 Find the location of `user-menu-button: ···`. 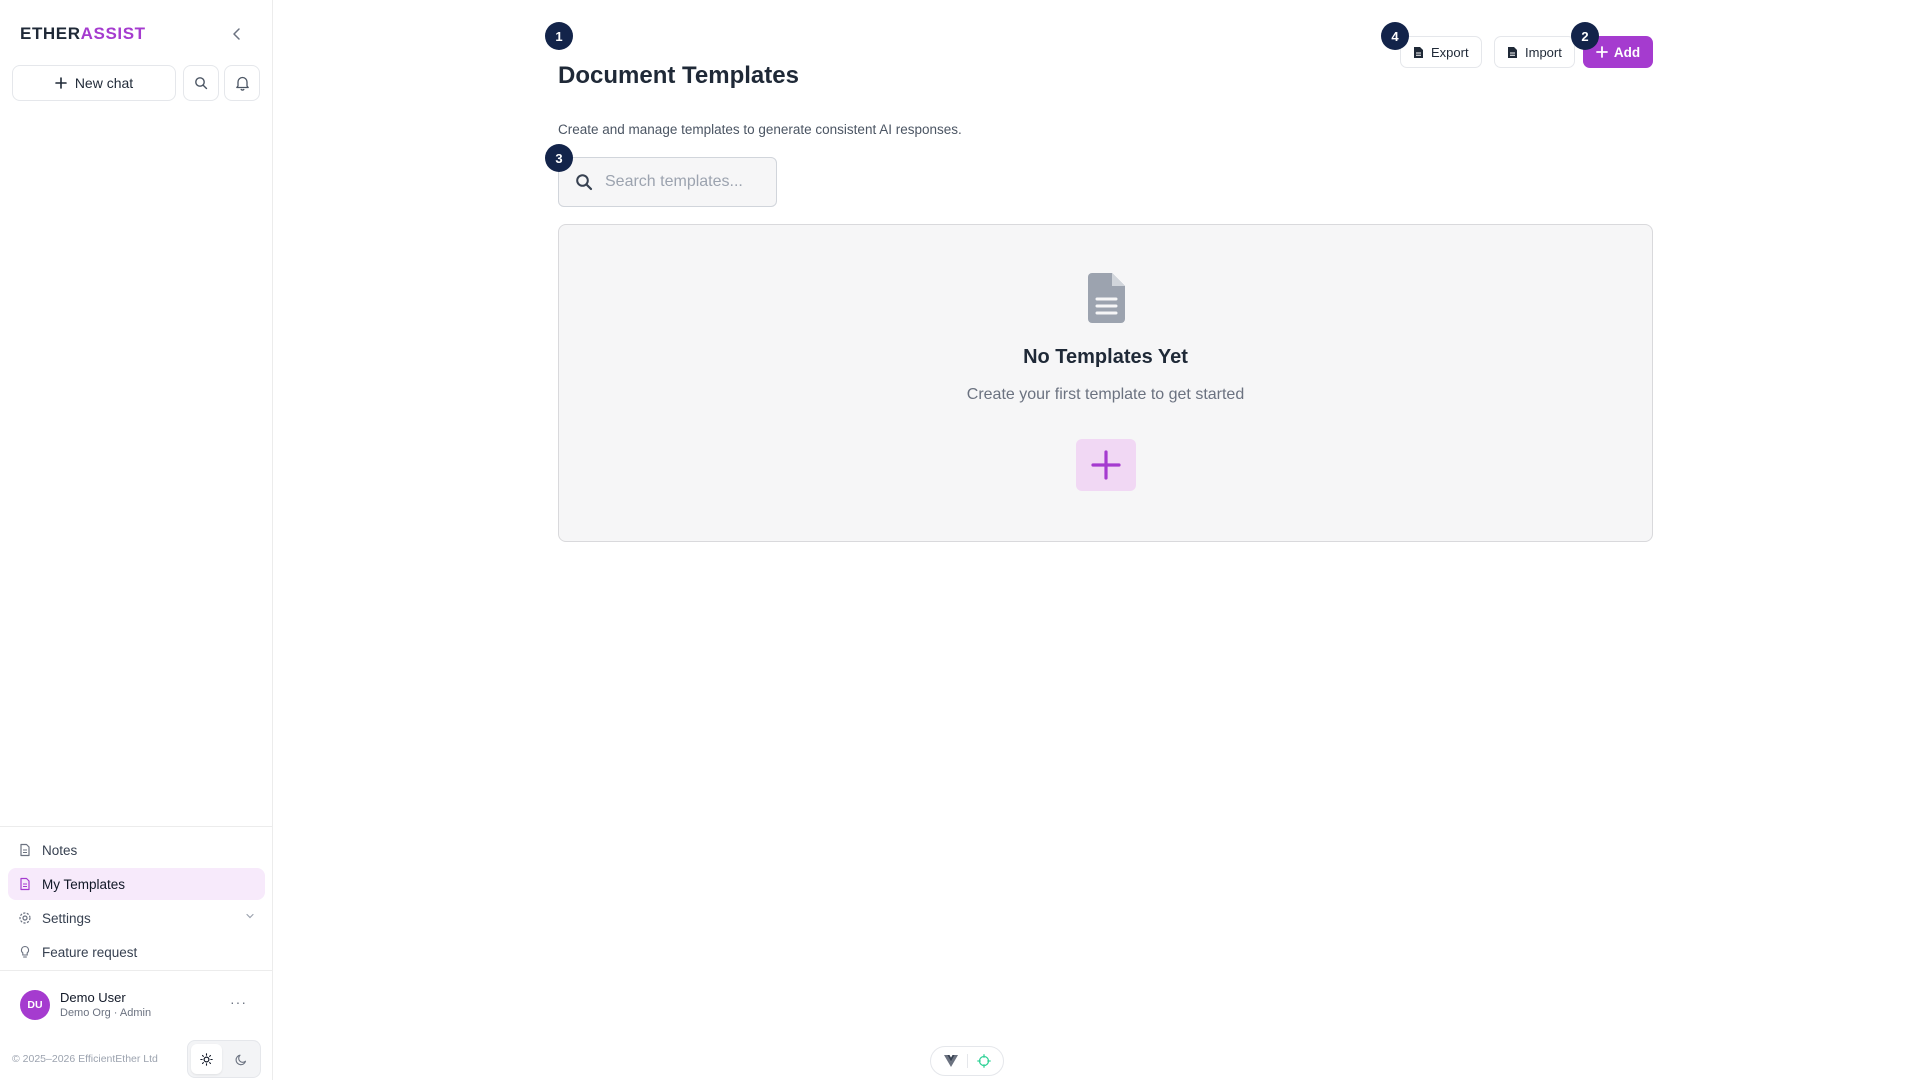

user-menu-button: ··· is located at coordinates (238, 1002).